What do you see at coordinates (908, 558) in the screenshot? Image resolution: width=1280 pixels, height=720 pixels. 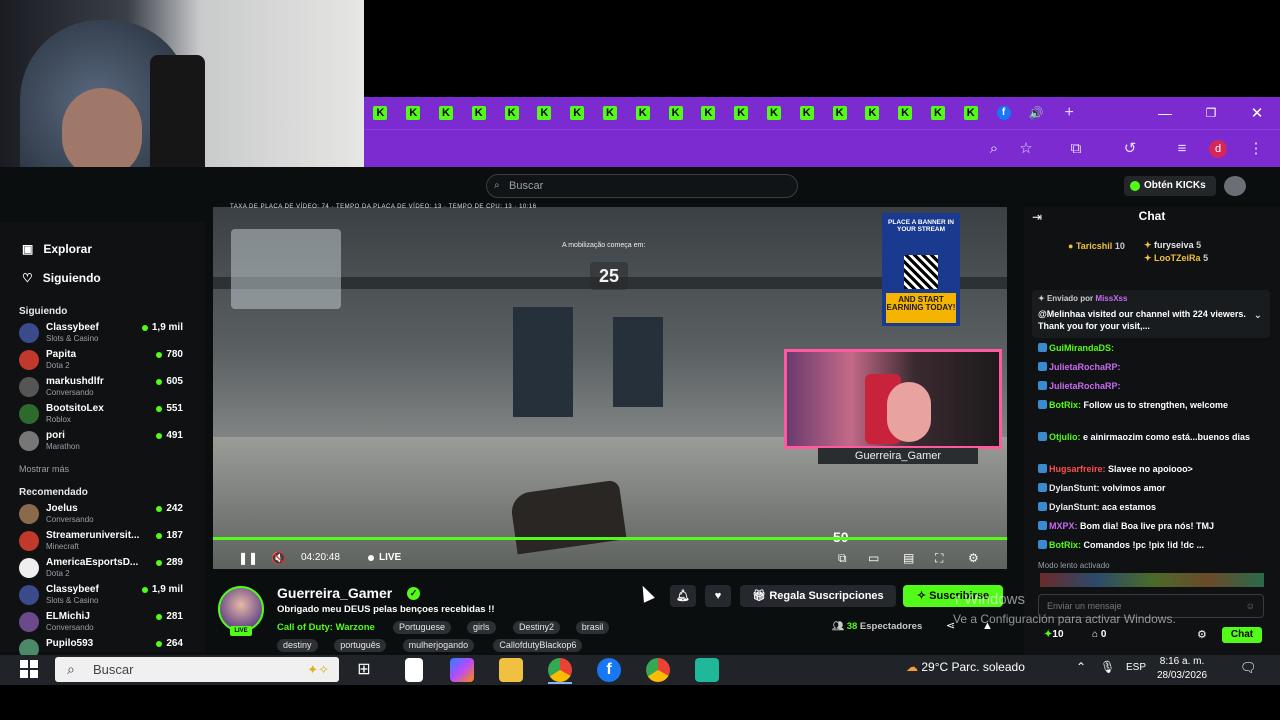 I see `theater-icon: ▤` at bounding box center [908, 558].